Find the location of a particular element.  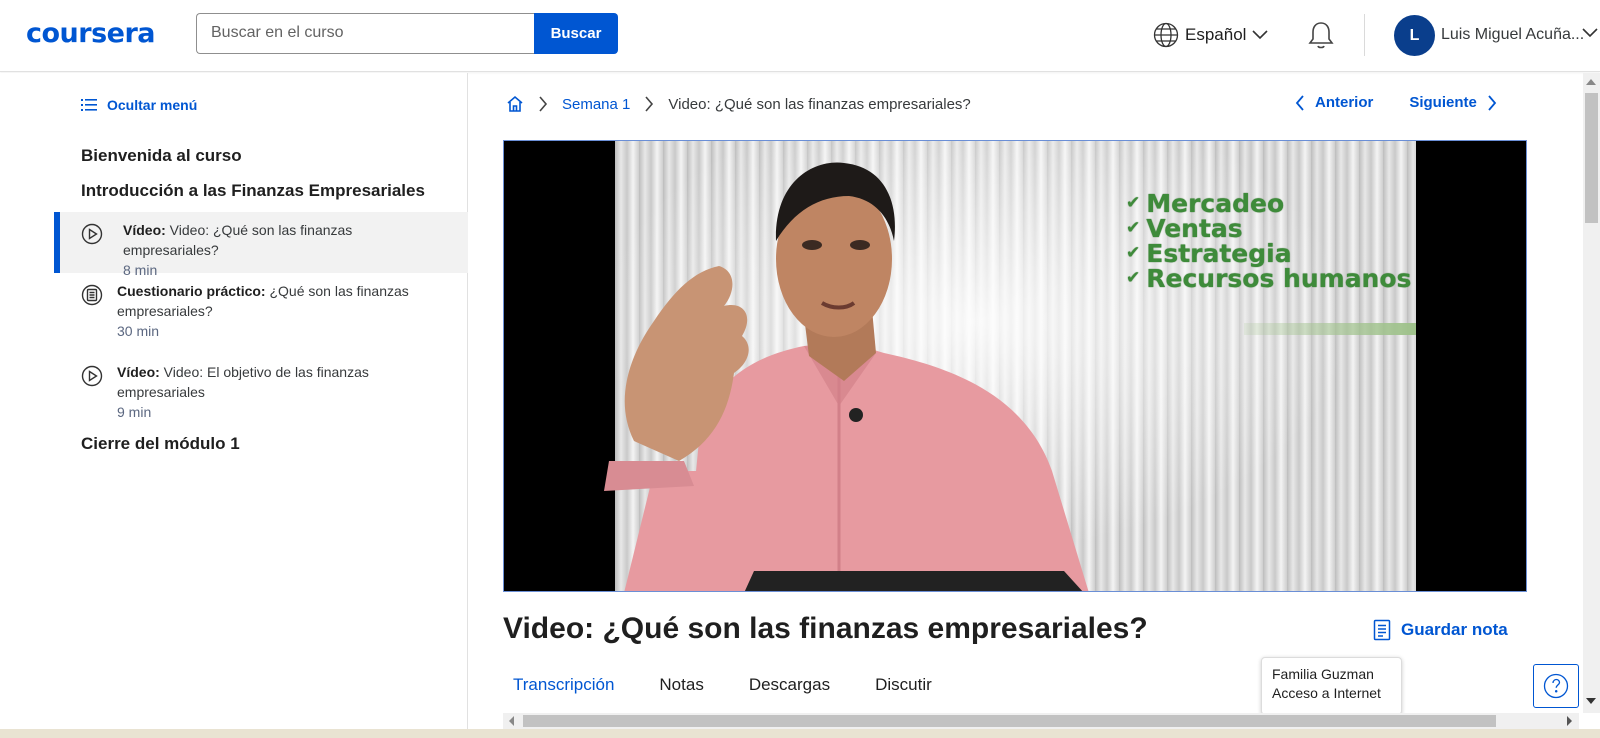

search-input: Buscar en el curso is located at coordinates (365, 33).